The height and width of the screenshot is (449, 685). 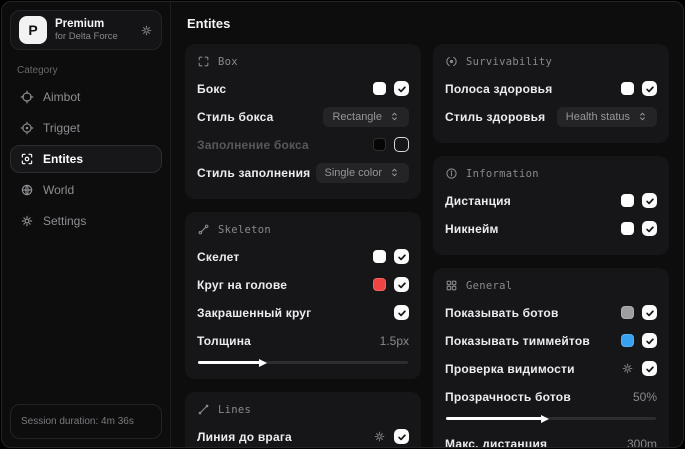 What do you see at coordinates (303, 229) in the screenshot?
I see `section-header: Skeleton` at bounding box center [303, 229].